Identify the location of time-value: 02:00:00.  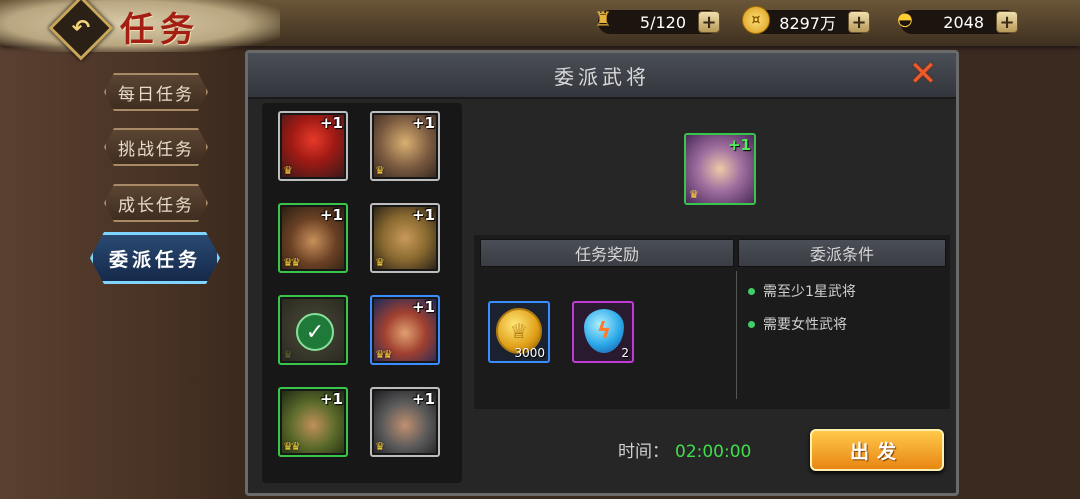
(713, 452).